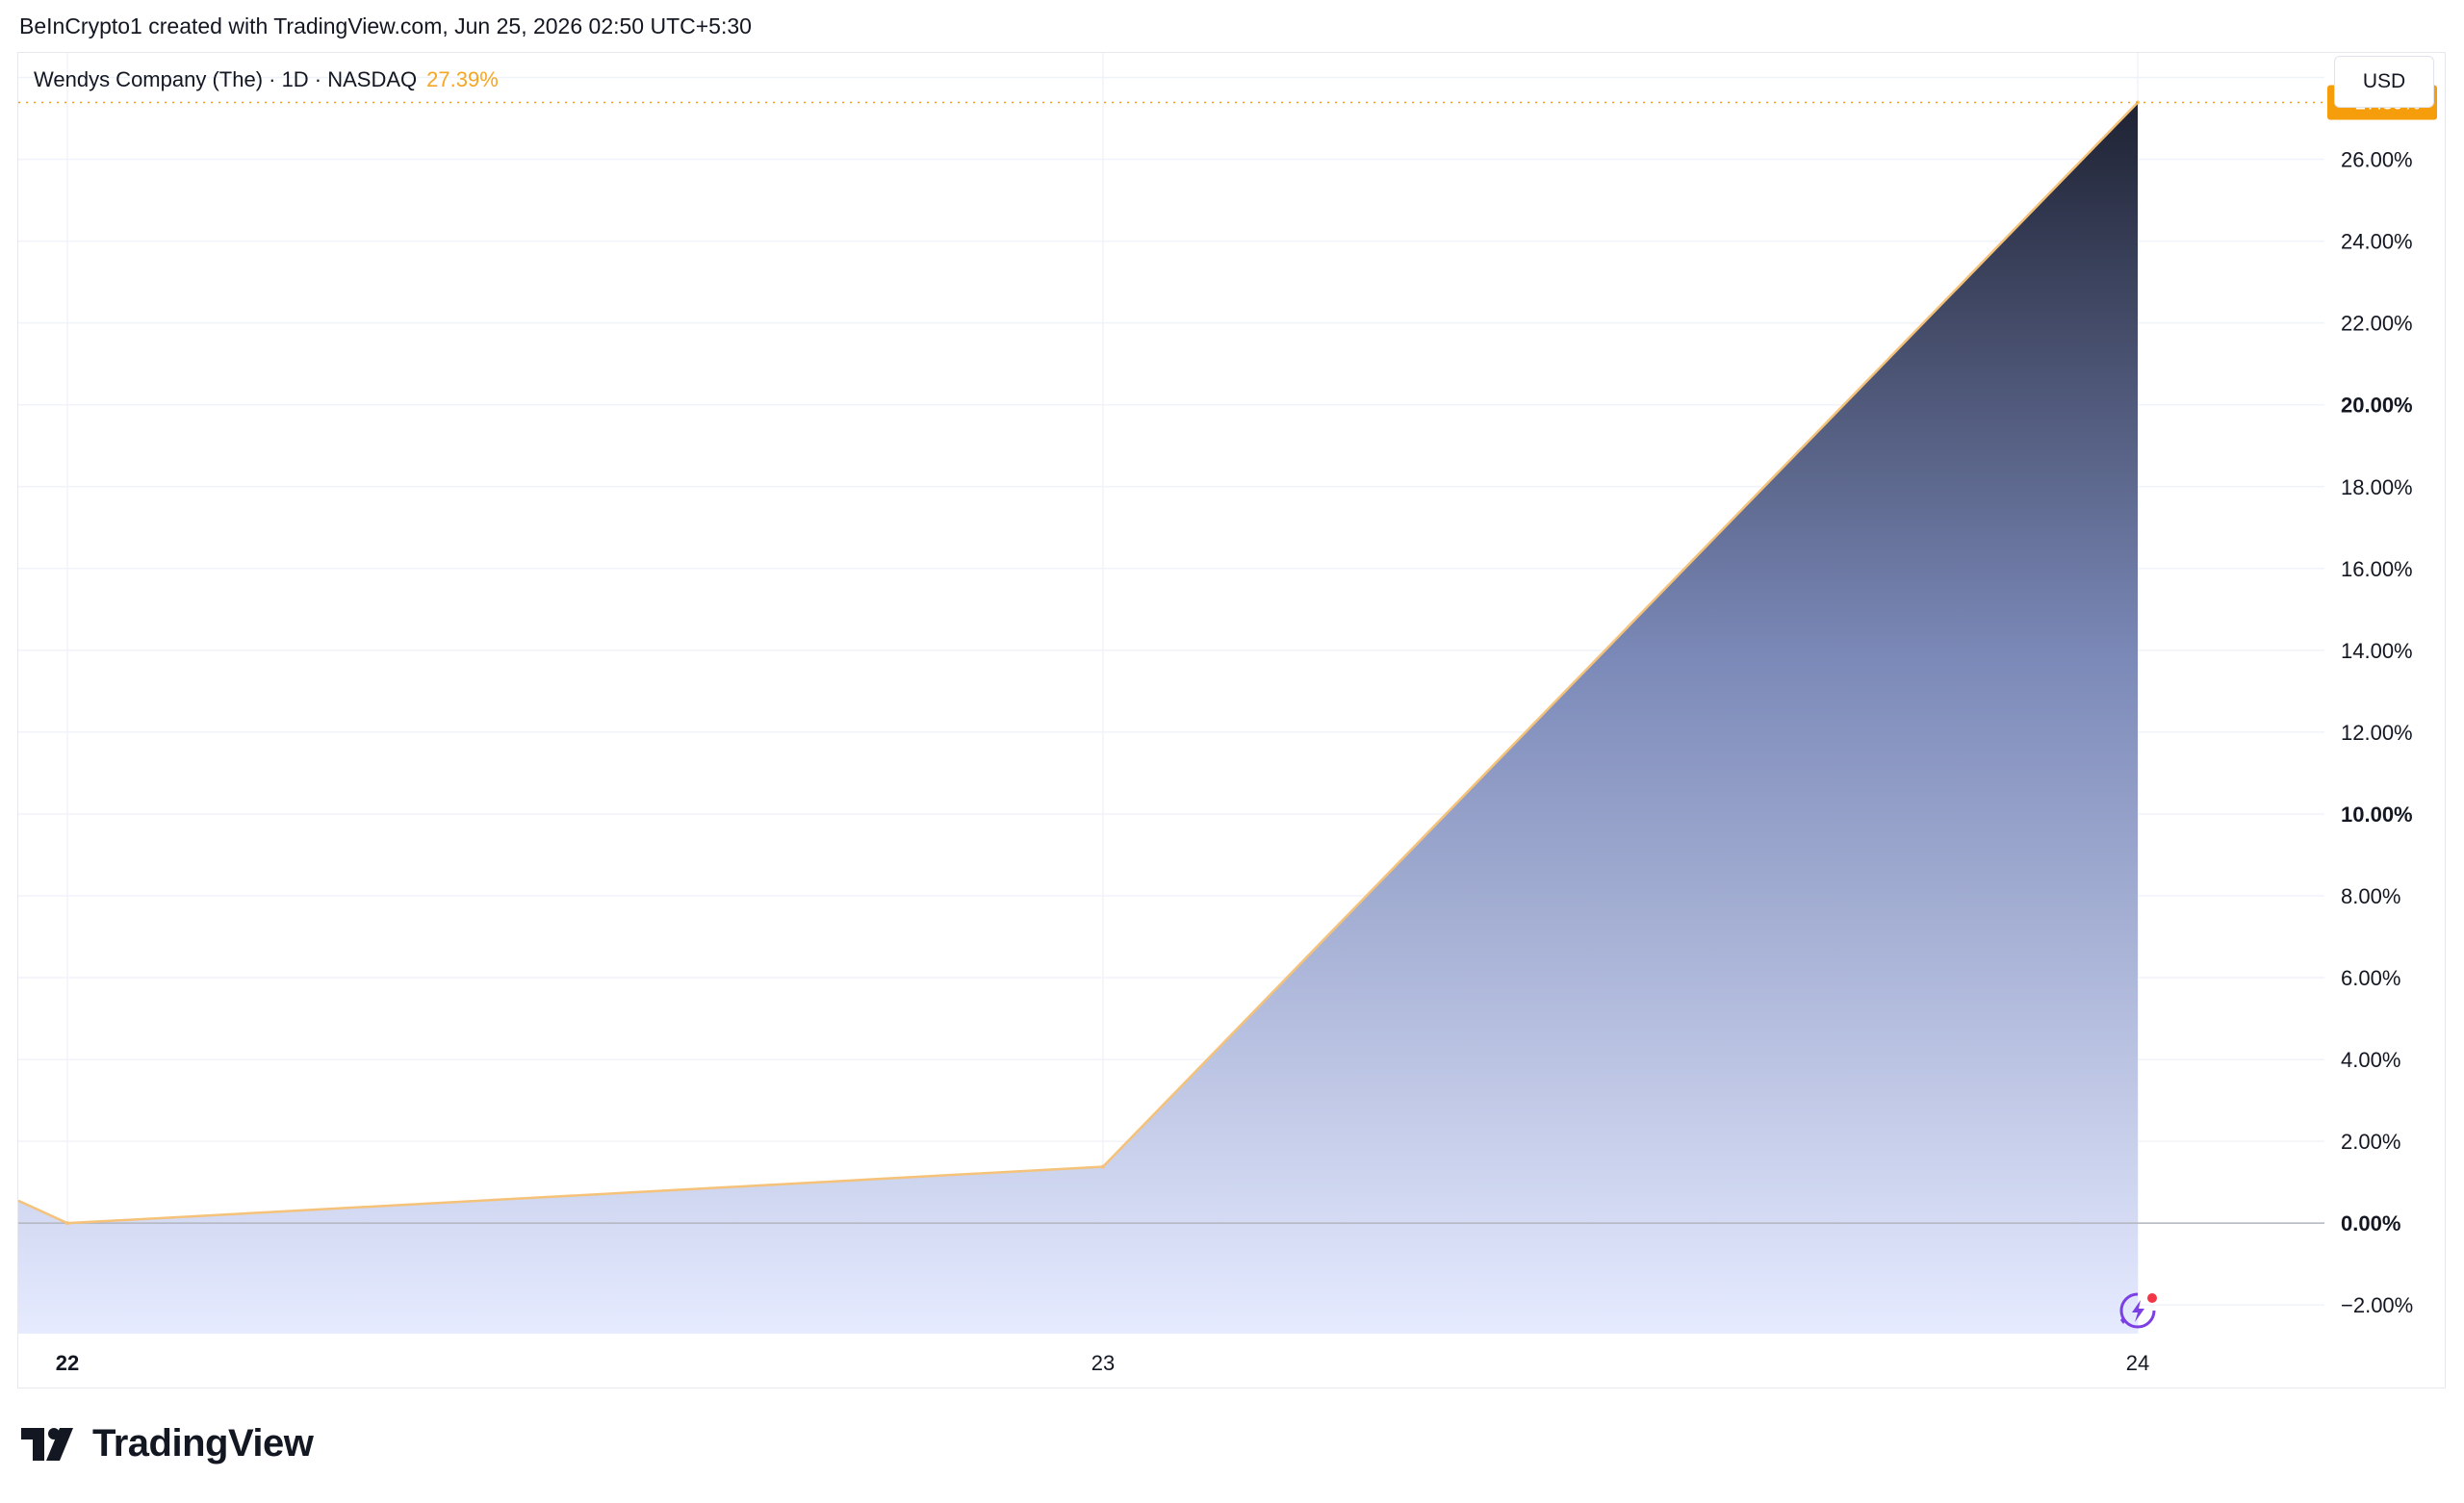  I want to click on currency-label: USD, so click(2384, 81).